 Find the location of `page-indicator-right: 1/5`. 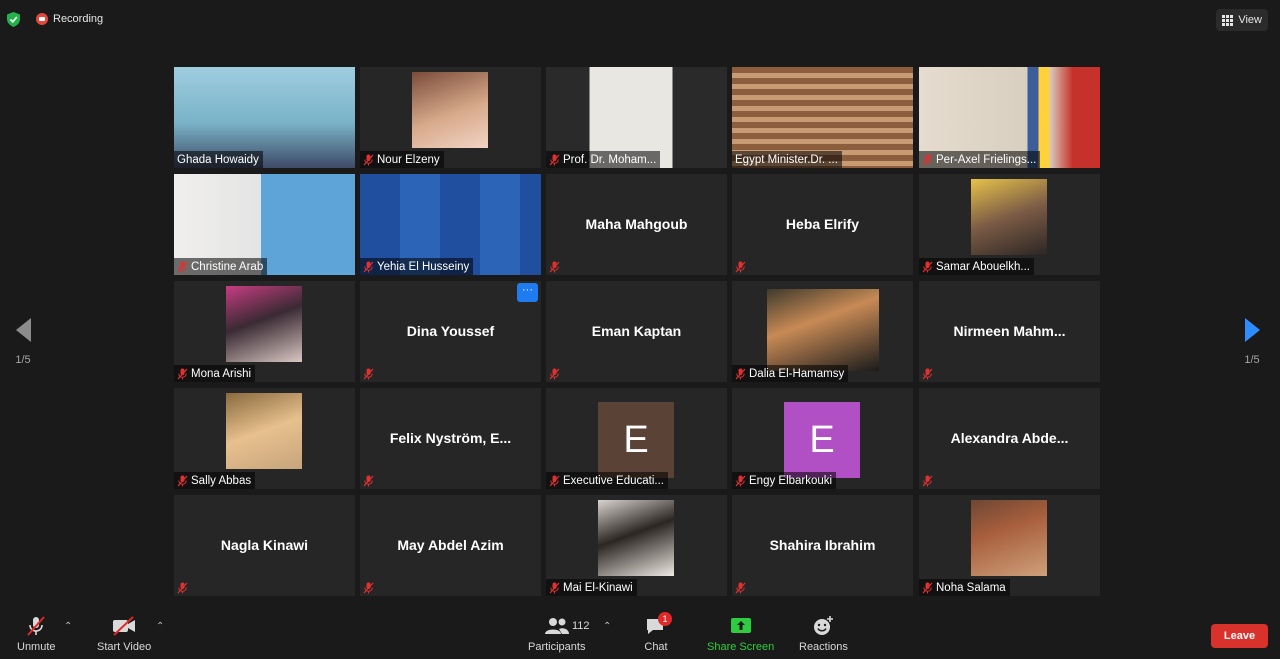

page-indicator-right: 1/5 is located at coordinates (1252, 360).